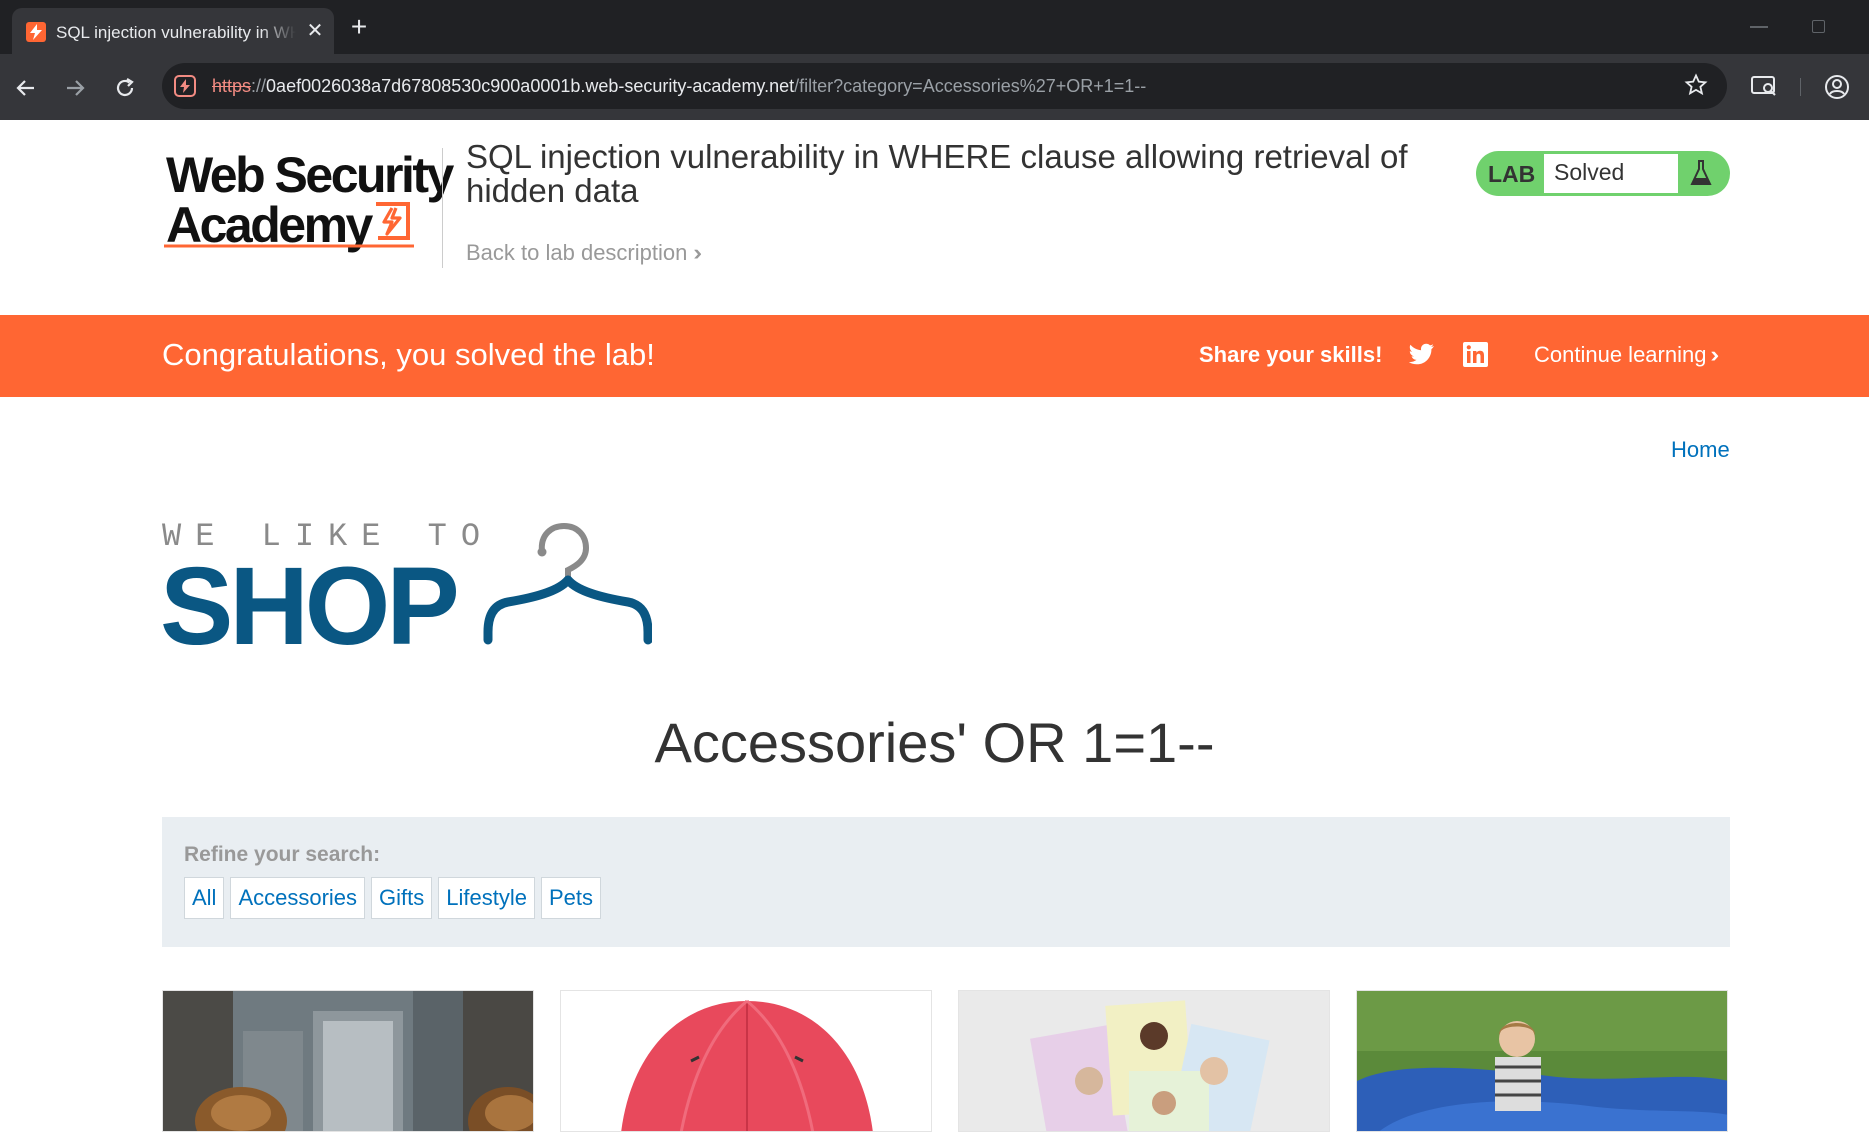  What do you see at coordinates (1700, 450) in the screenshot?
I see `home-link: Home` at bounding box center [1700, 450].